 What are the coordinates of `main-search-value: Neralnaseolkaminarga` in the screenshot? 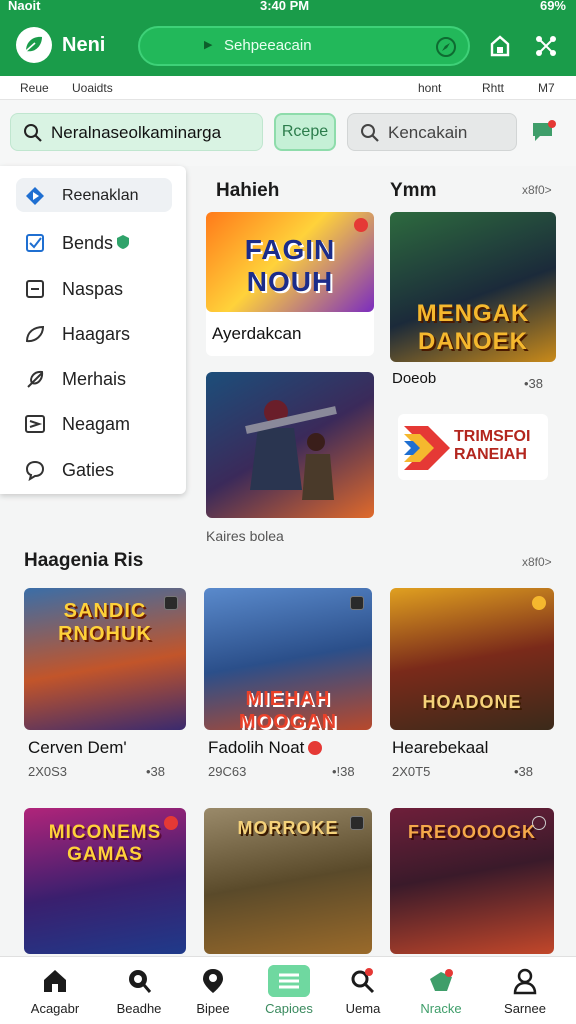 It's located at (136, 132).